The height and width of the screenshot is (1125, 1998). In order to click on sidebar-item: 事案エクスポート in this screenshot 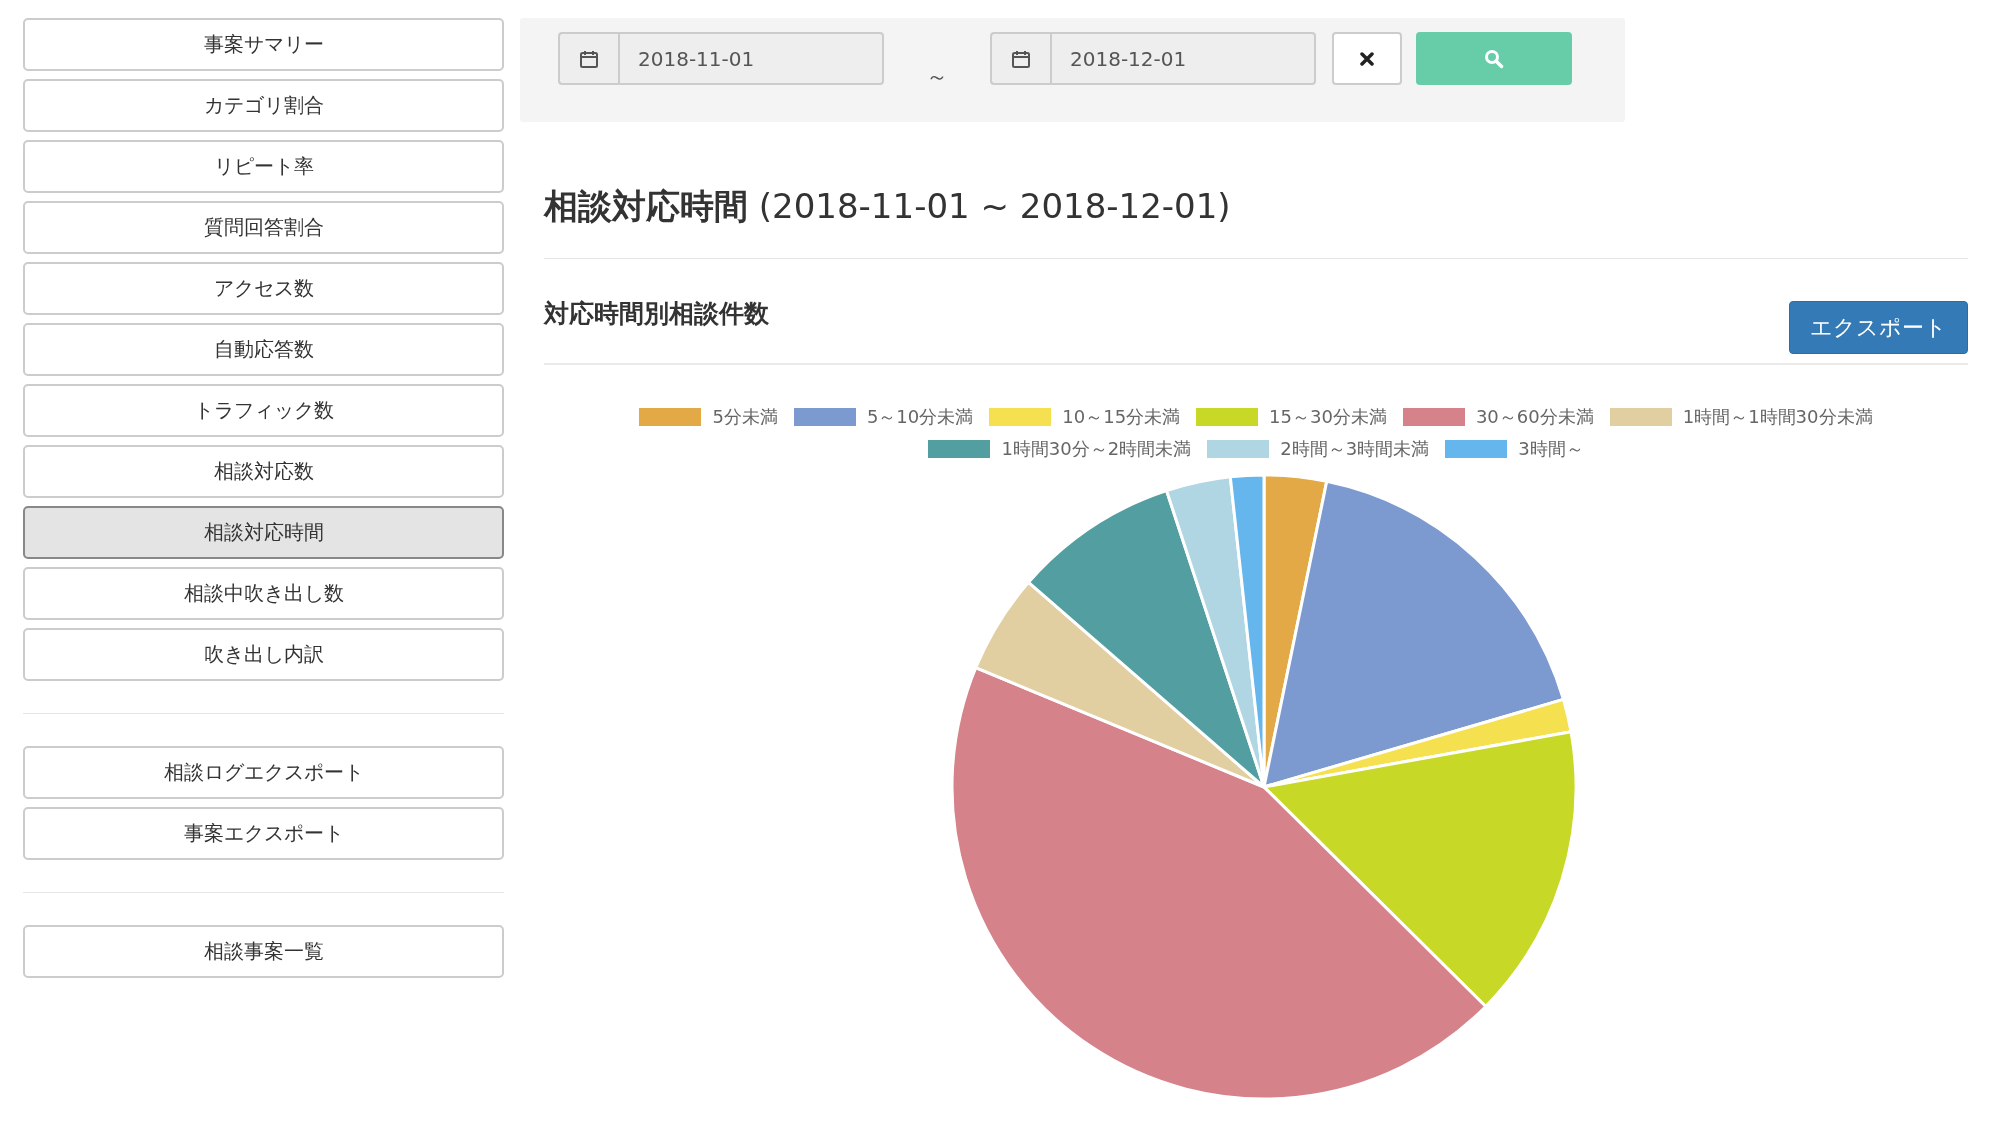, I will do `click(263, 833)`.